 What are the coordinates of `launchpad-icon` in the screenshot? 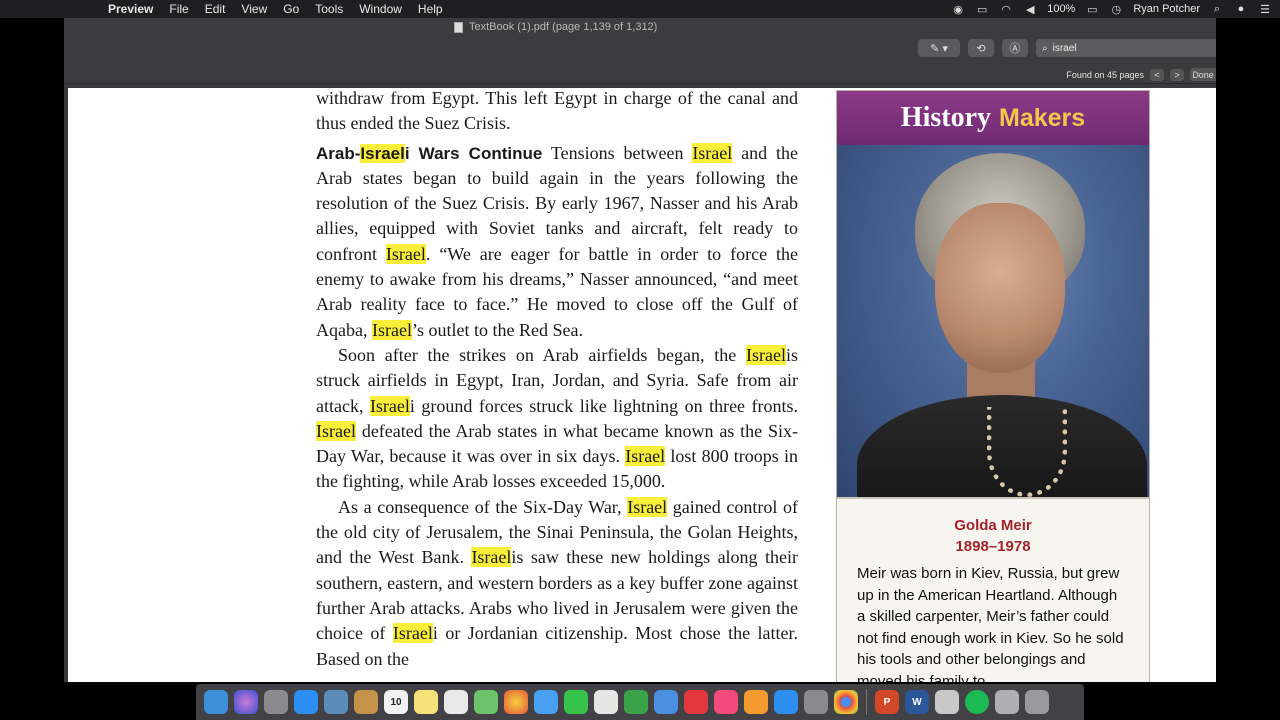 It's located at (276, 702).